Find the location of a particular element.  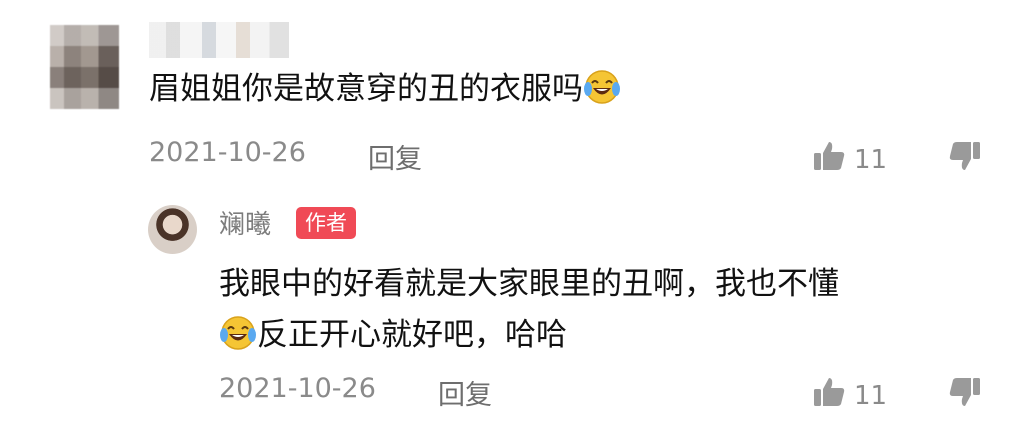

reply-reply-button: 回复 is located at coordinates (465, 392).